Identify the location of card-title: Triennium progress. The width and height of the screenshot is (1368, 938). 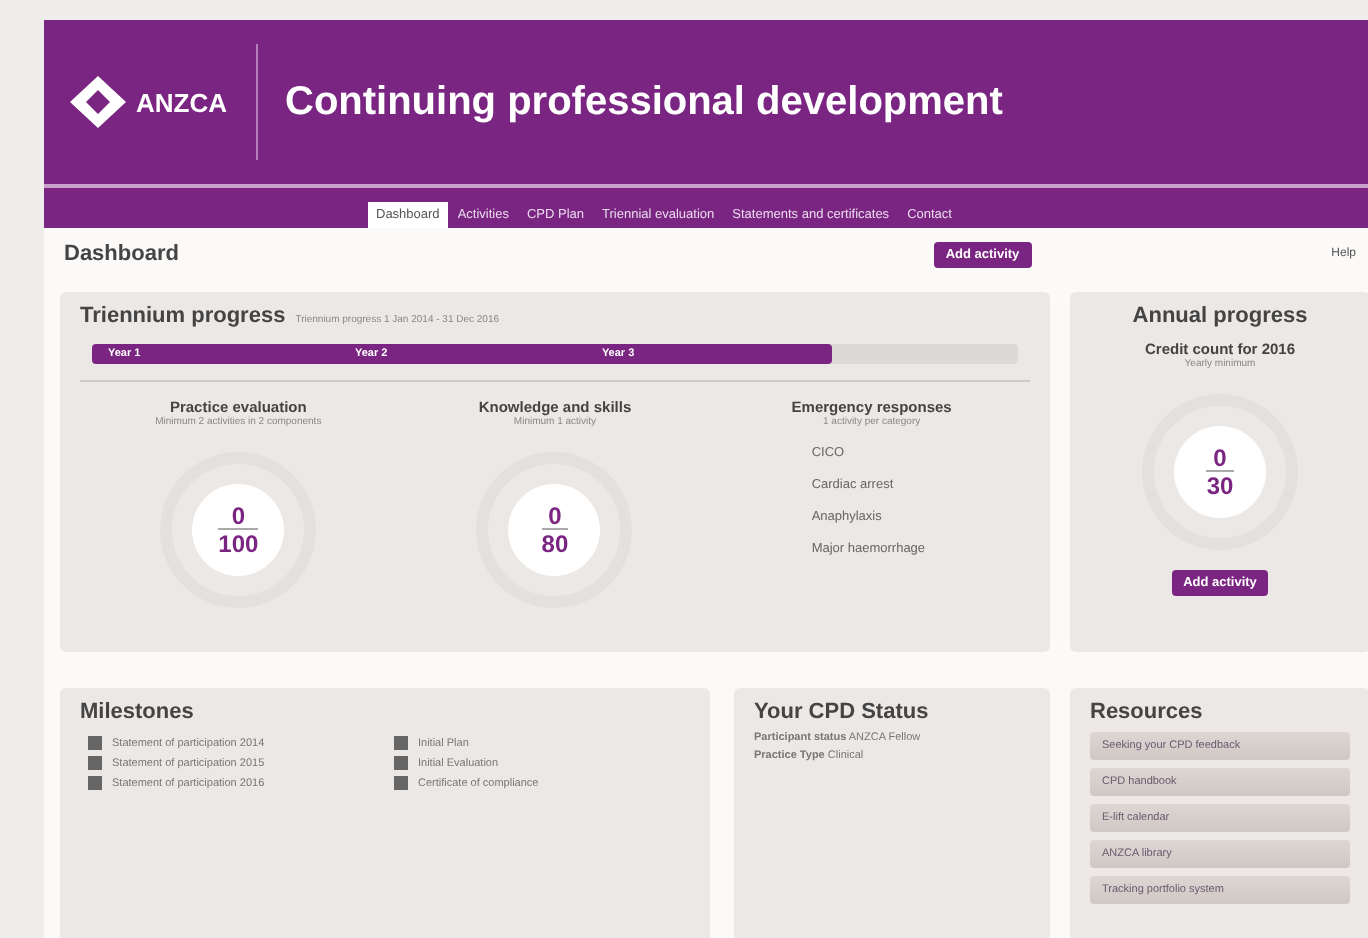
(183, 316).